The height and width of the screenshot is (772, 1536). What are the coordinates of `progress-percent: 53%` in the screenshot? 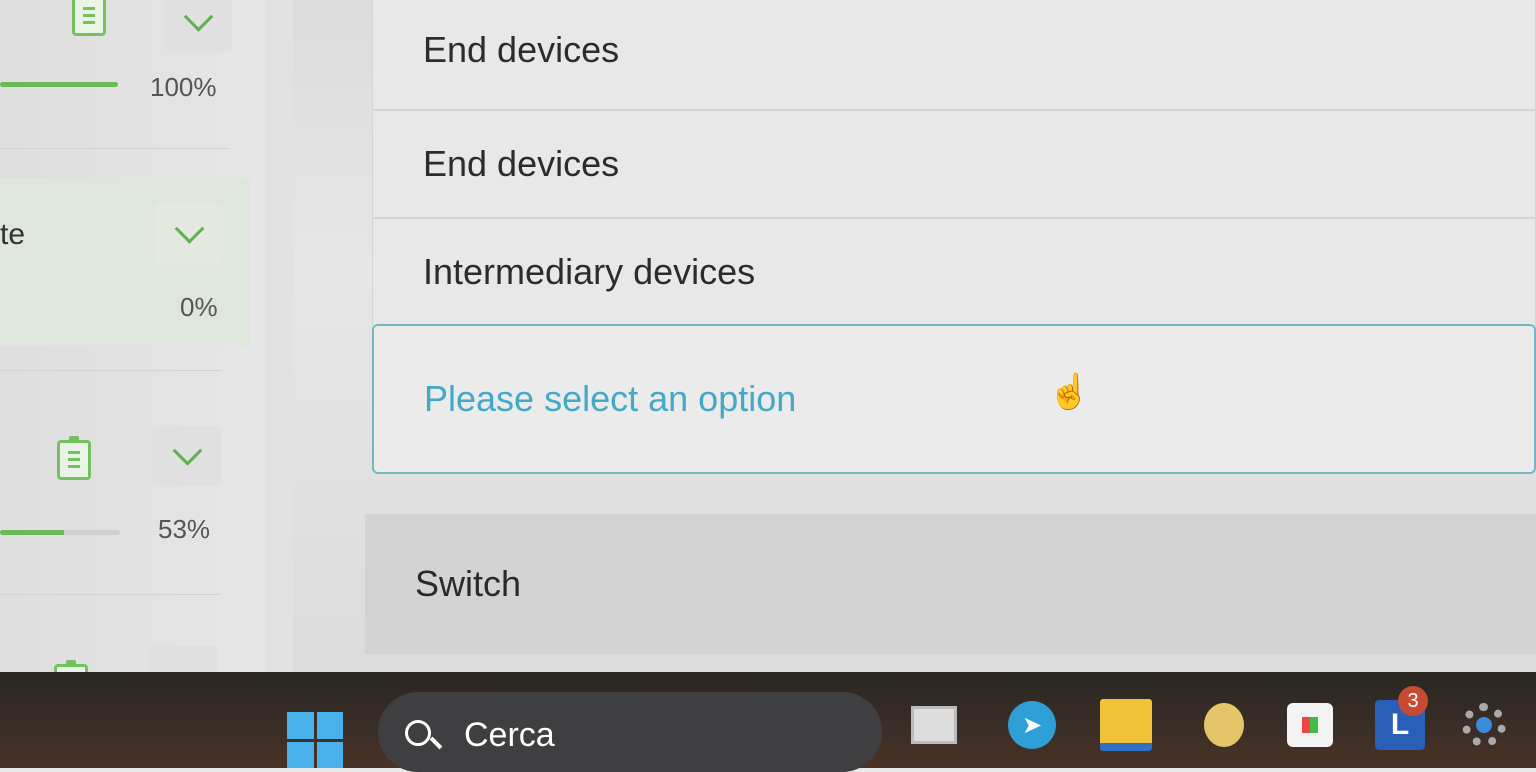 It's located at (184, 529).